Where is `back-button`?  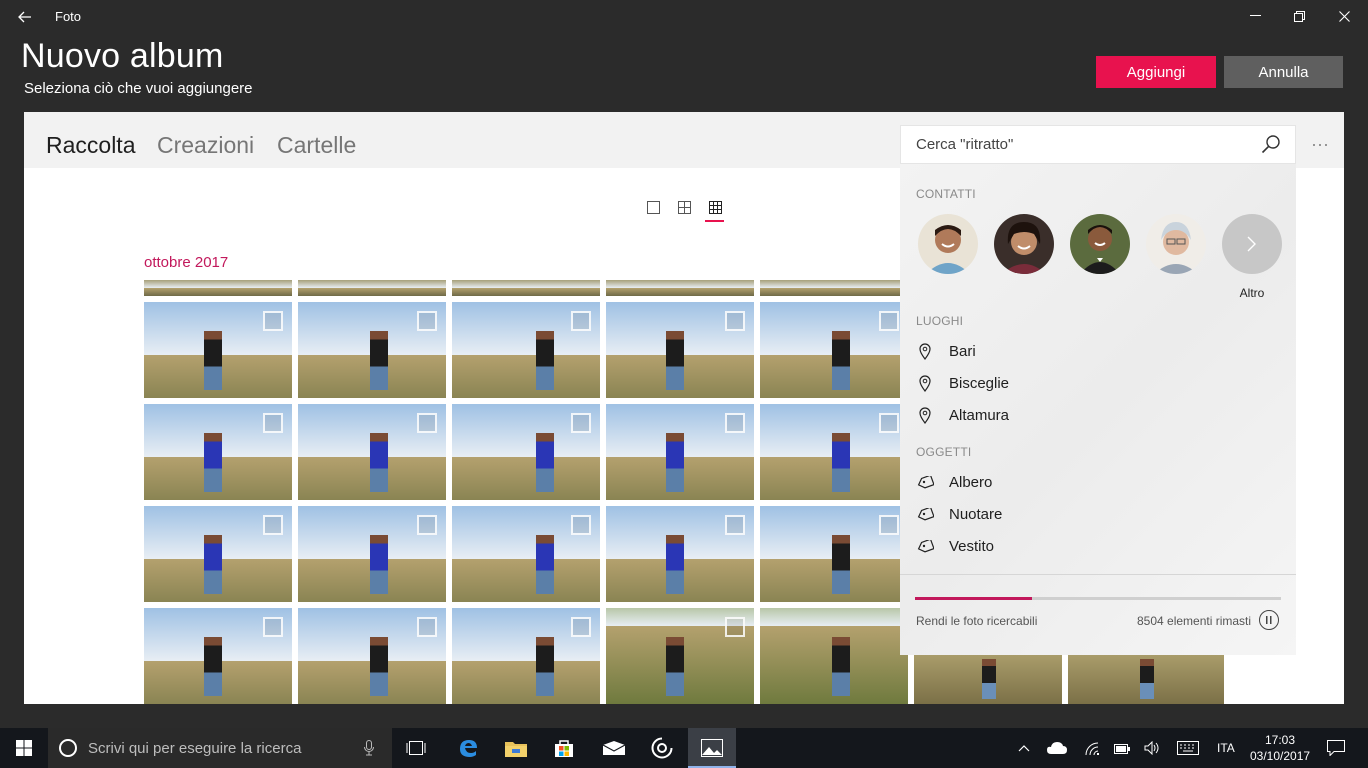
back-button is located at coordinates (25, 17).